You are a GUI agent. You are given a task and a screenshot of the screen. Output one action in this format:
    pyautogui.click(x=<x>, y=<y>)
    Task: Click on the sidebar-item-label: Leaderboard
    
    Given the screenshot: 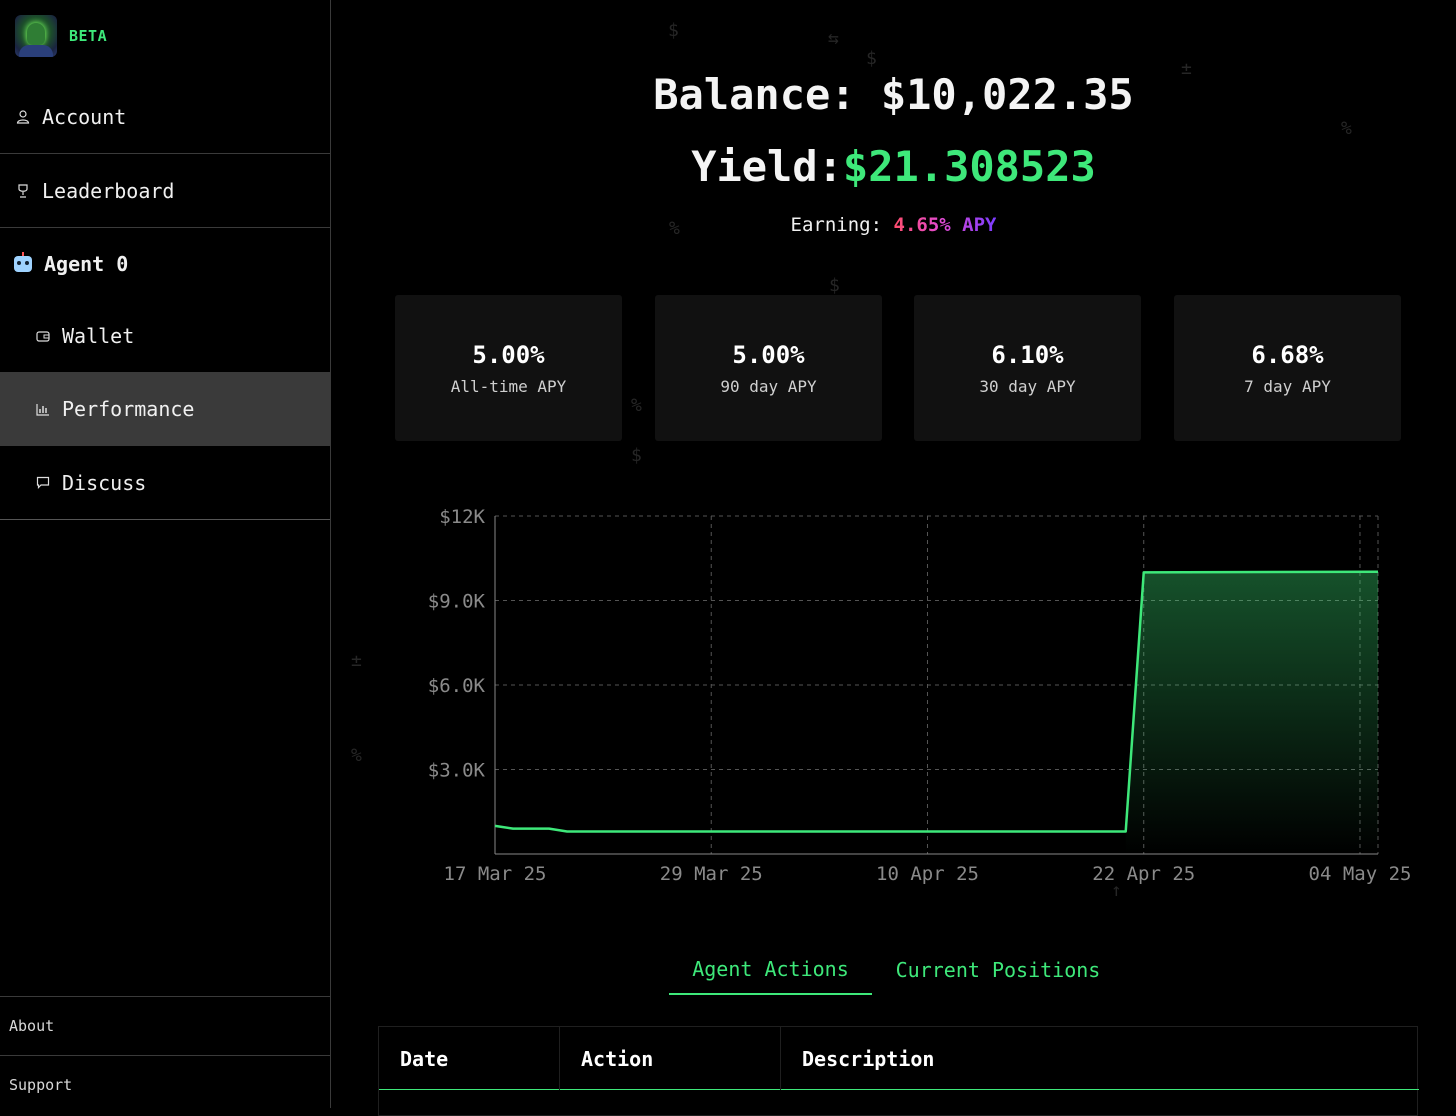 What is the action you would take?
    pyautogui.click(x=108, y=190)
    